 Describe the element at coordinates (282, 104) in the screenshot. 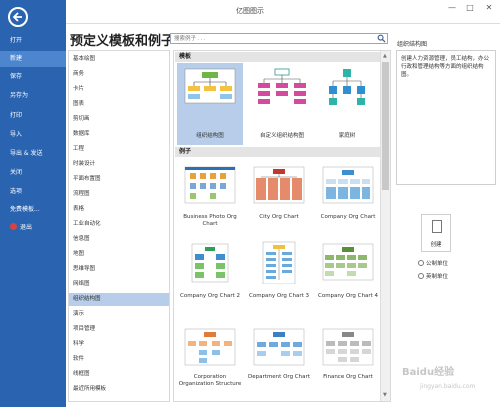

I see `template-tile: 自定义组织结构图` at that location.